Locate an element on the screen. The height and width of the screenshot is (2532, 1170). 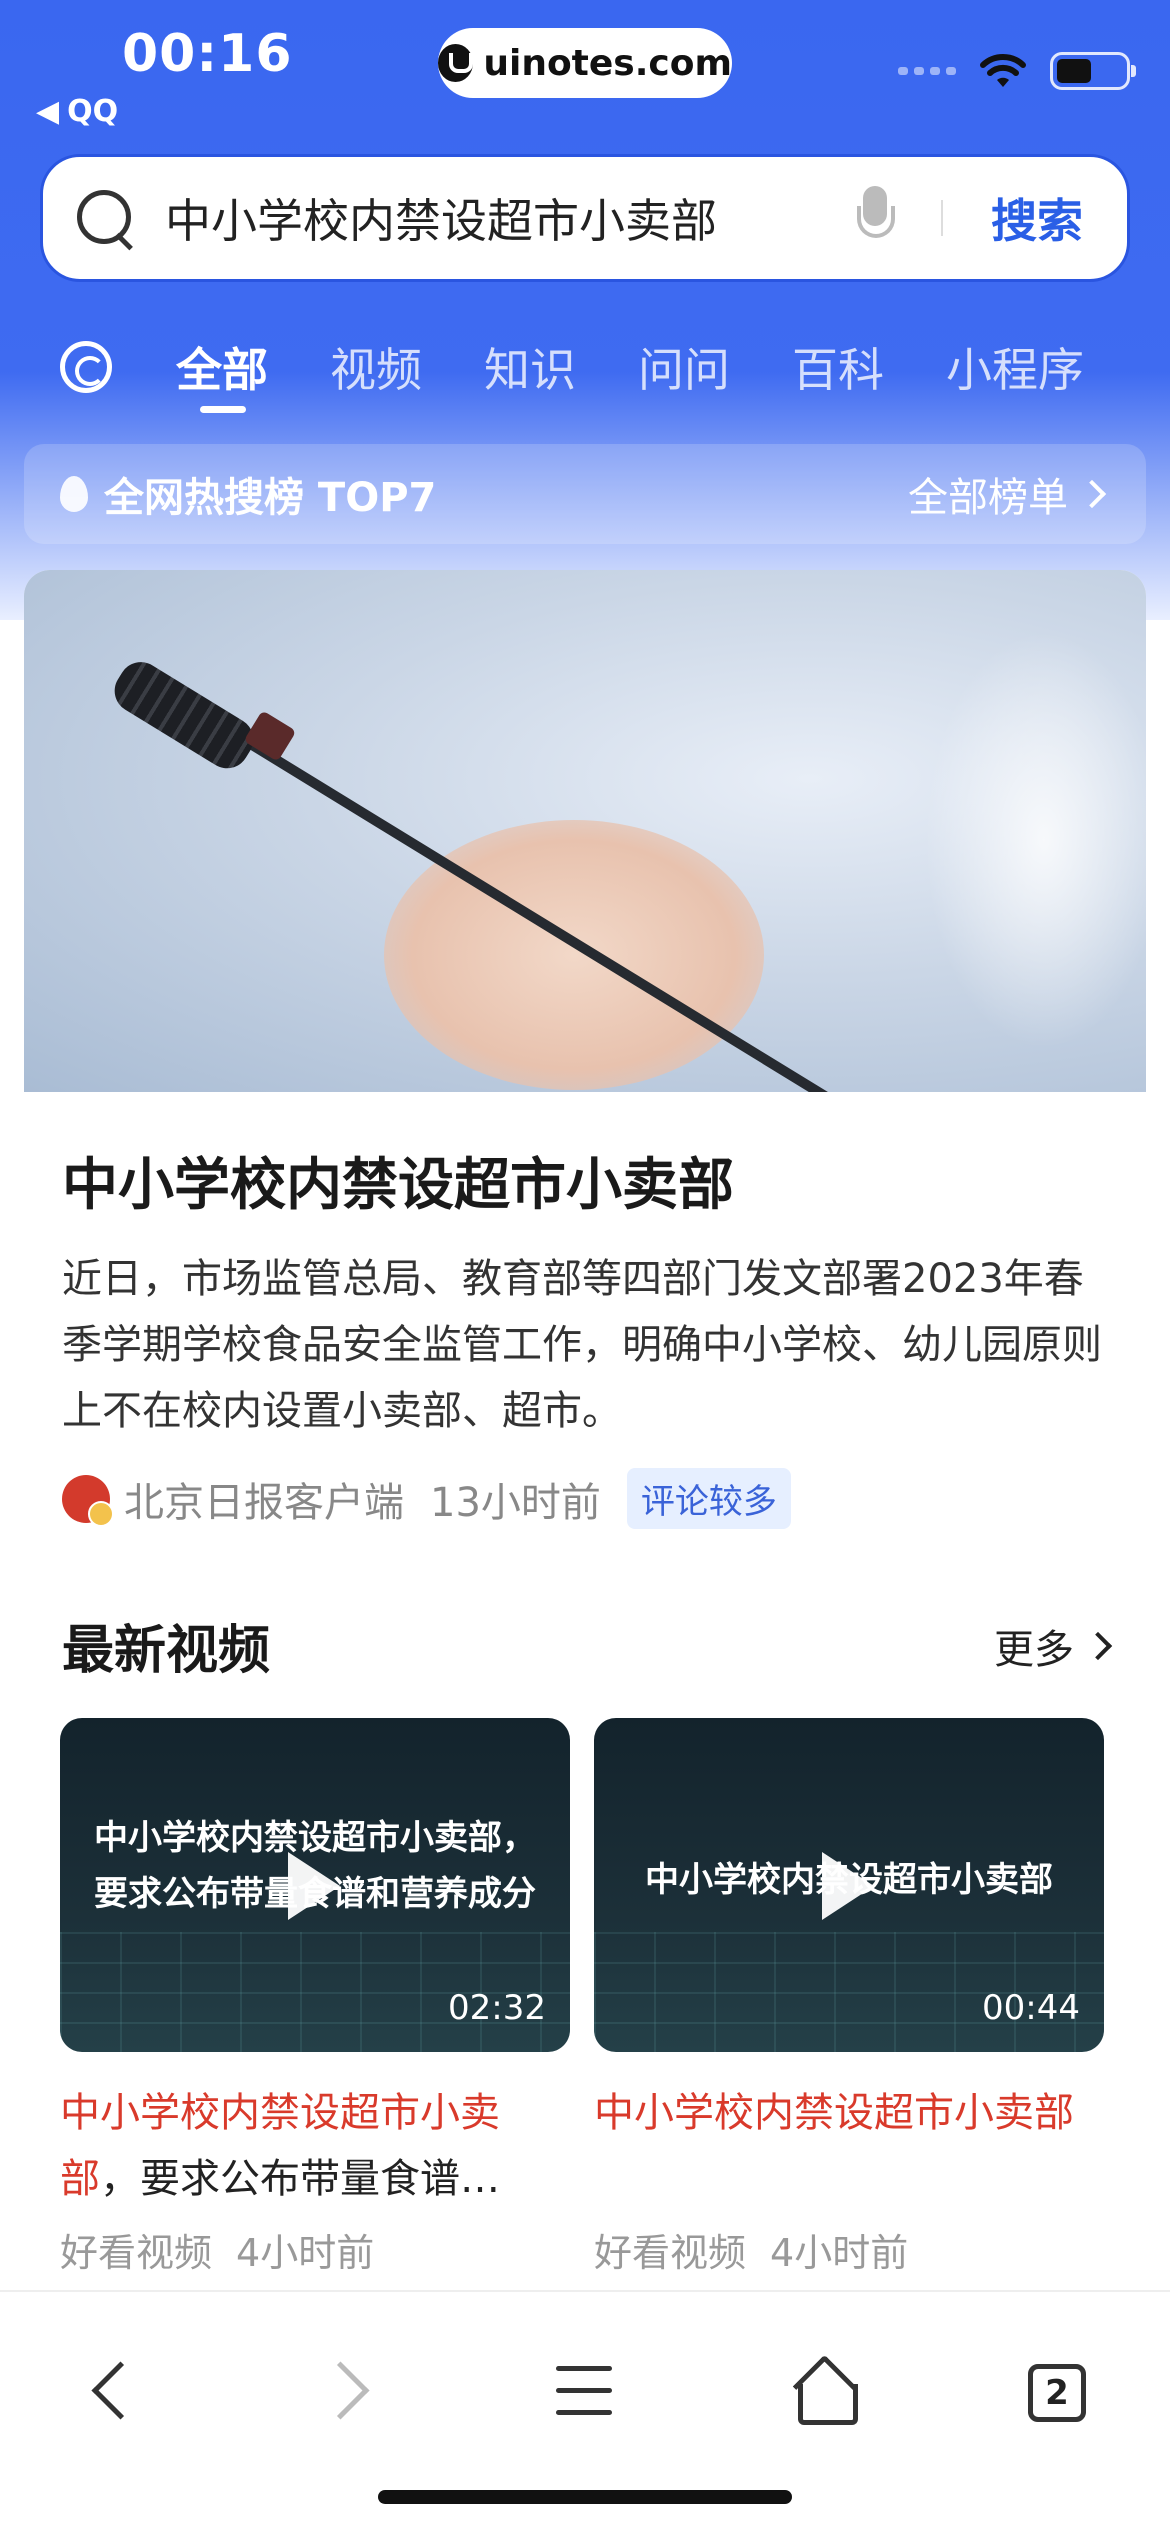
tab-baike: 百科 is located at coordinates (838, 367).